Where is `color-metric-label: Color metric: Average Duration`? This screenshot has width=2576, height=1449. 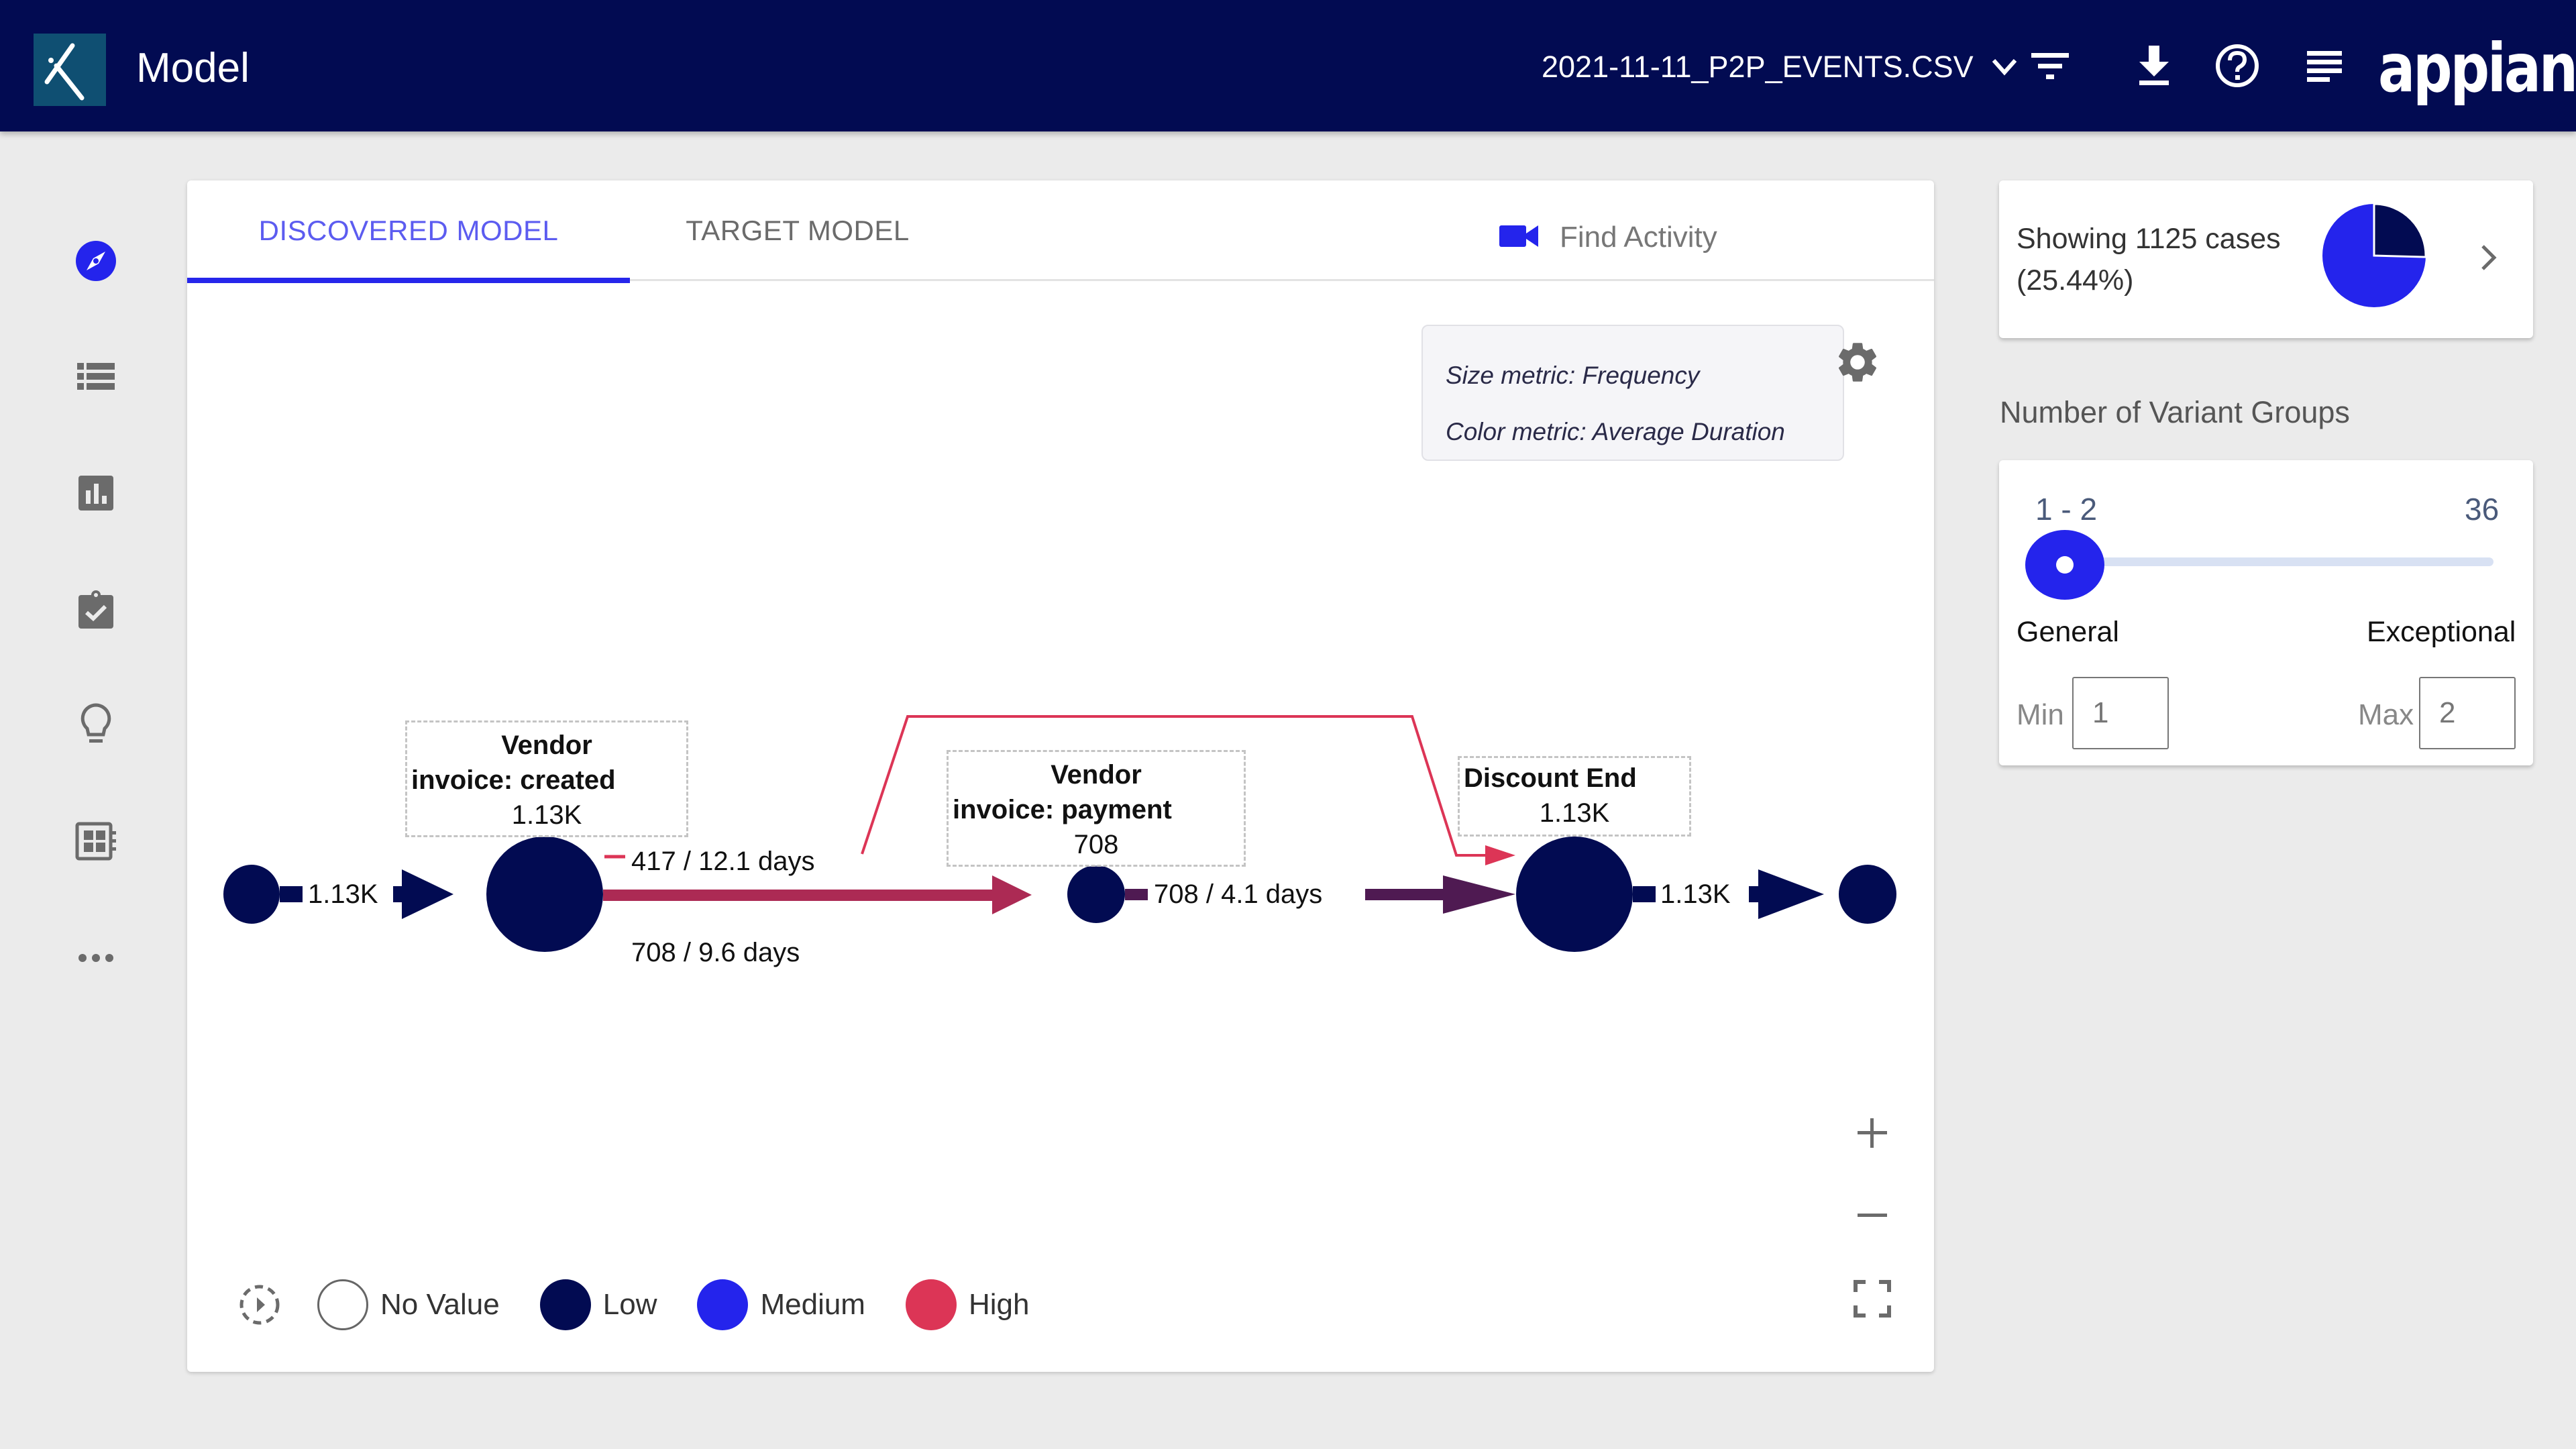
color-metric-label: Color metric: Average Duration is located at coordinates (1615, 431).